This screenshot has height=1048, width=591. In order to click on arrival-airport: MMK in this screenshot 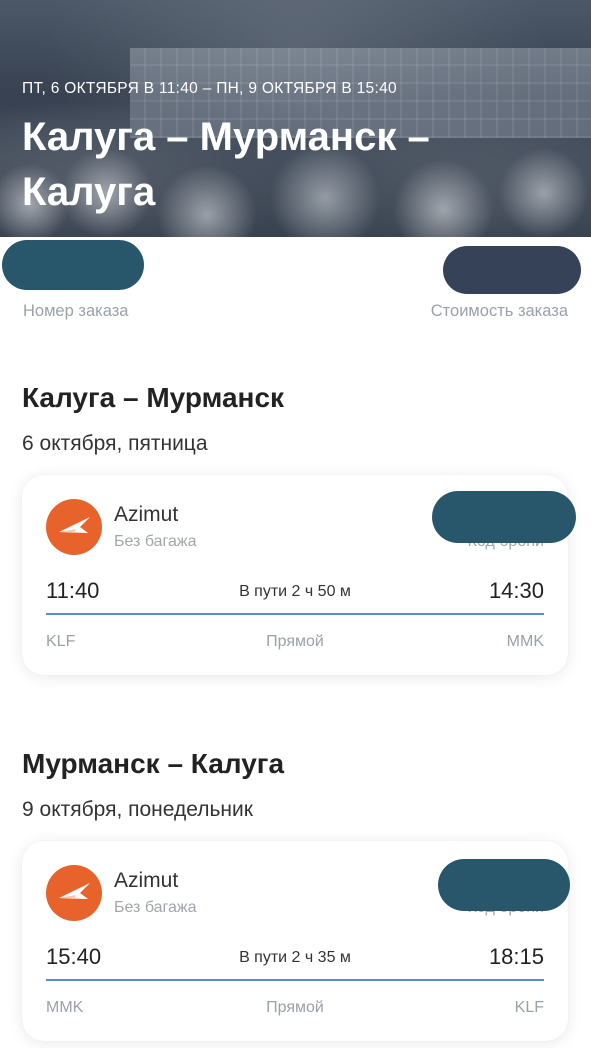, I will do `click(525, 641)`.